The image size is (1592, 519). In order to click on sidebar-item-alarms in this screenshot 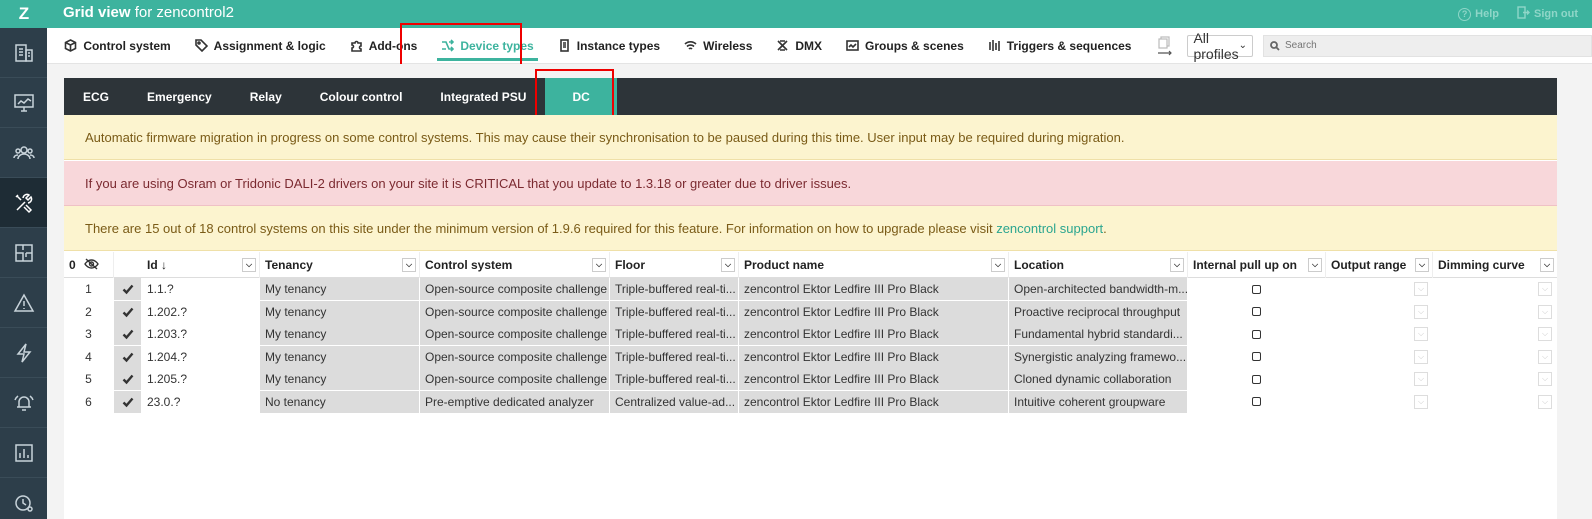, I will do `click(23, 403)`.